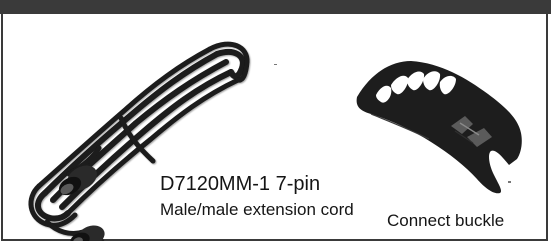 The height and width of the screenshot is (243, 551). I want to click on cable-description: Male/male extension cord, so click(257, 209).